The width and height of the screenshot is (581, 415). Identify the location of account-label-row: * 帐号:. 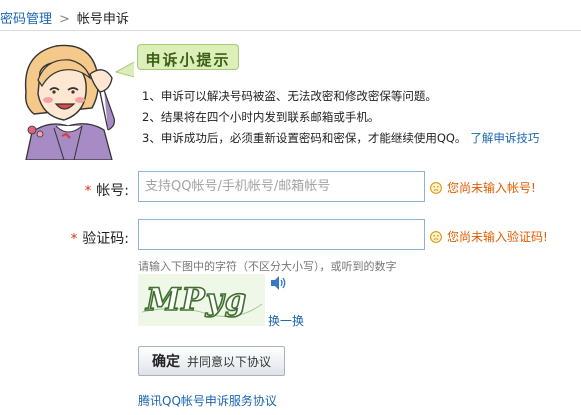
(107, 190).